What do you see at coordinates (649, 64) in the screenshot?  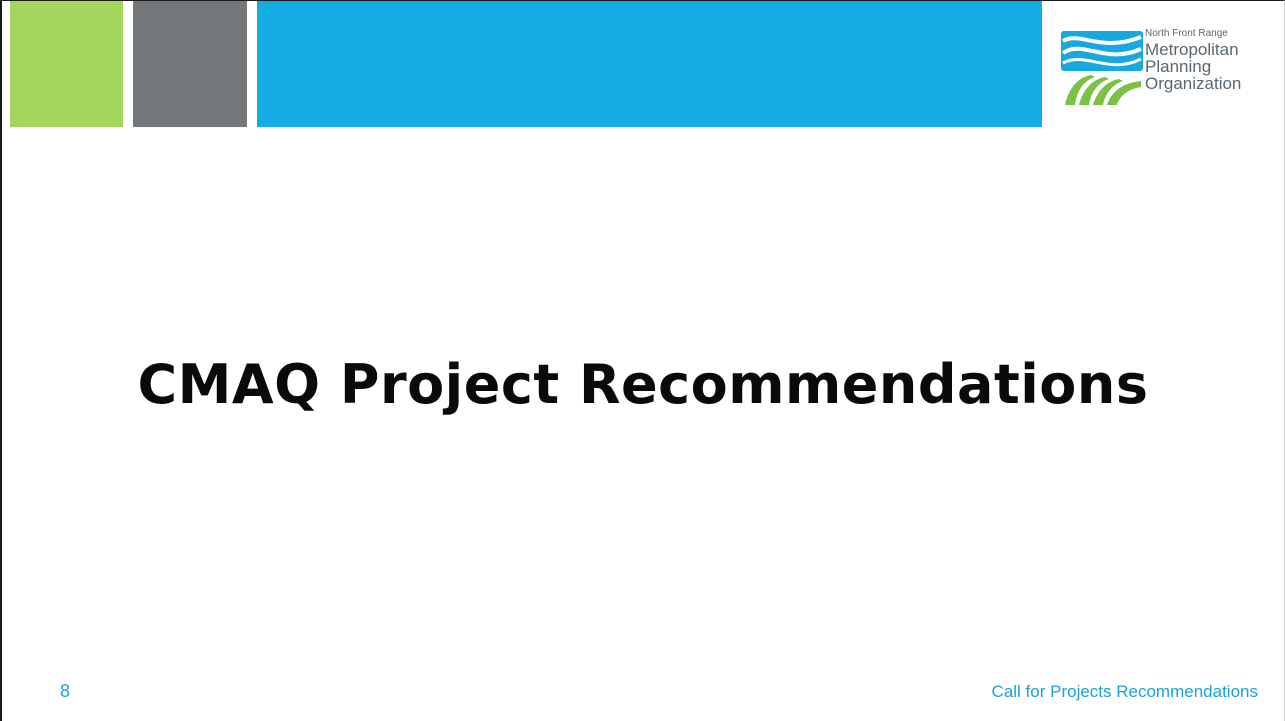 I see `blue-header-banner` at bounding box center [649, 64].